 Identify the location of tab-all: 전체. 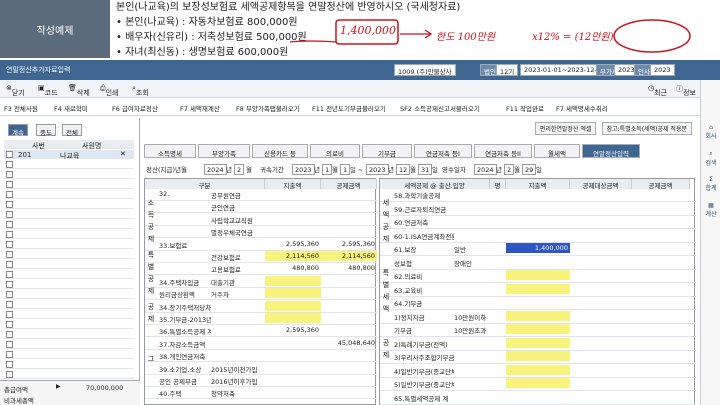
(72, 130).